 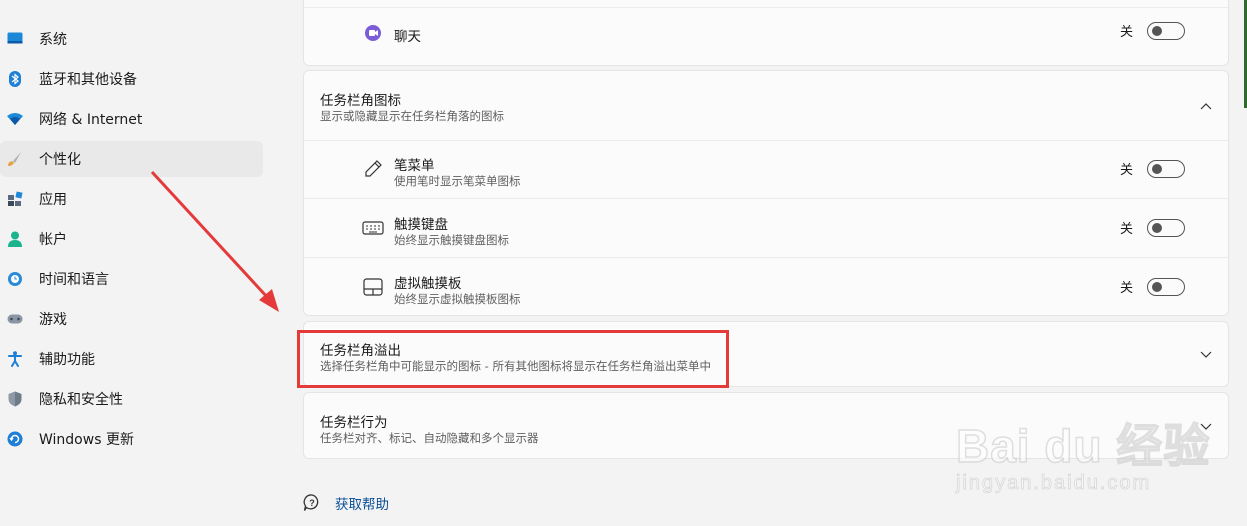 I want to click on pen-menu-row: 笔菜单 使用笔时显示笔菜单图标 关, so click(x=766, y=169).